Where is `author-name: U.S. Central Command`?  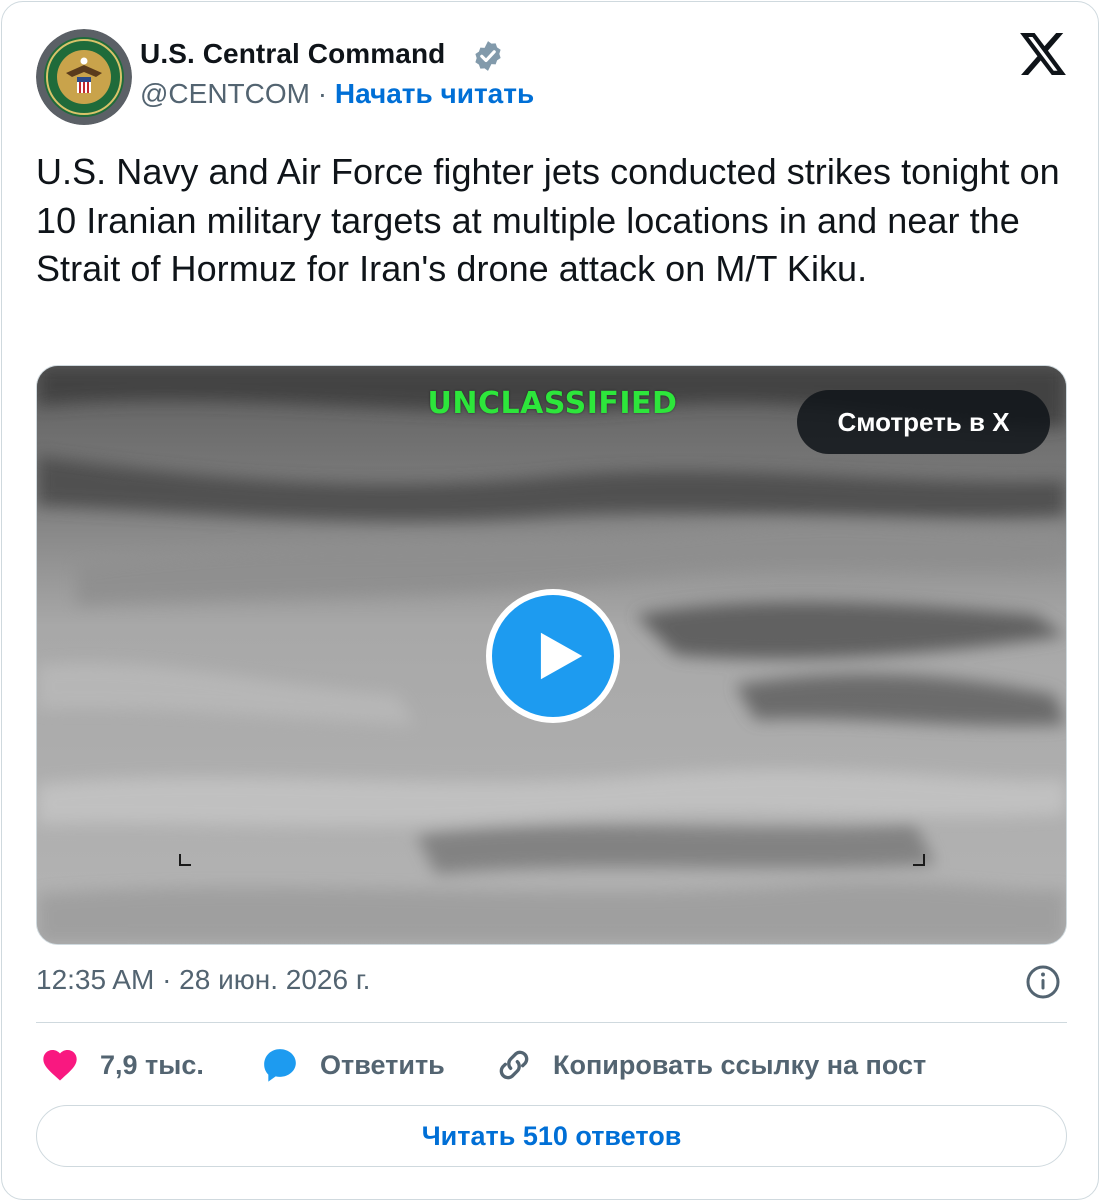 author-name: U.S. Central Command is located at coordinates (292, 54).